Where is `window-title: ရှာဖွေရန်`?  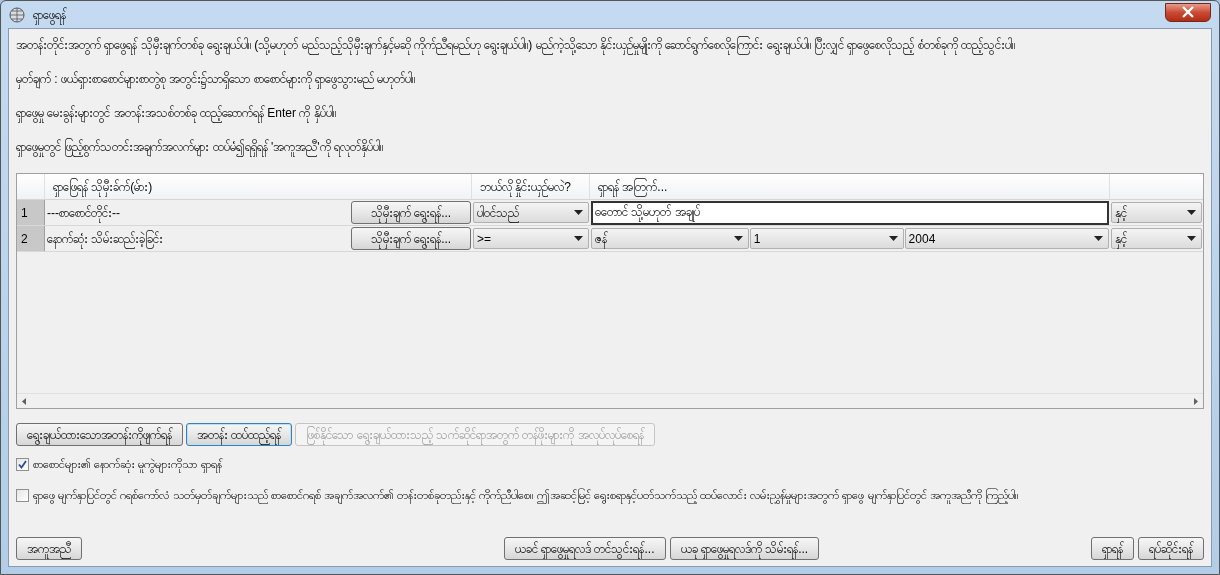 window-title: ရှာဖွေရန် is located at coordinates (49, 14).